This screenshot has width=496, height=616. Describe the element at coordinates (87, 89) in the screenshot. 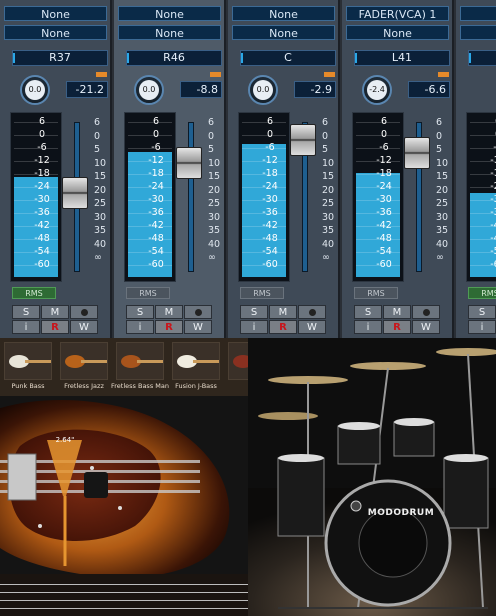

I see `volume-display: -21.2` at that location.